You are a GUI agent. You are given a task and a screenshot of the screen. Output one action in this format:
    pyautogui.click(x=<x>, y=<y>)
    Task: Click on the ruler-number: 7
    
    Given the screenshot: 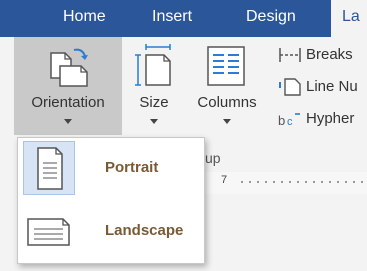 What is the action you would take?
    pyautogui.click(x=224, y=180)
    